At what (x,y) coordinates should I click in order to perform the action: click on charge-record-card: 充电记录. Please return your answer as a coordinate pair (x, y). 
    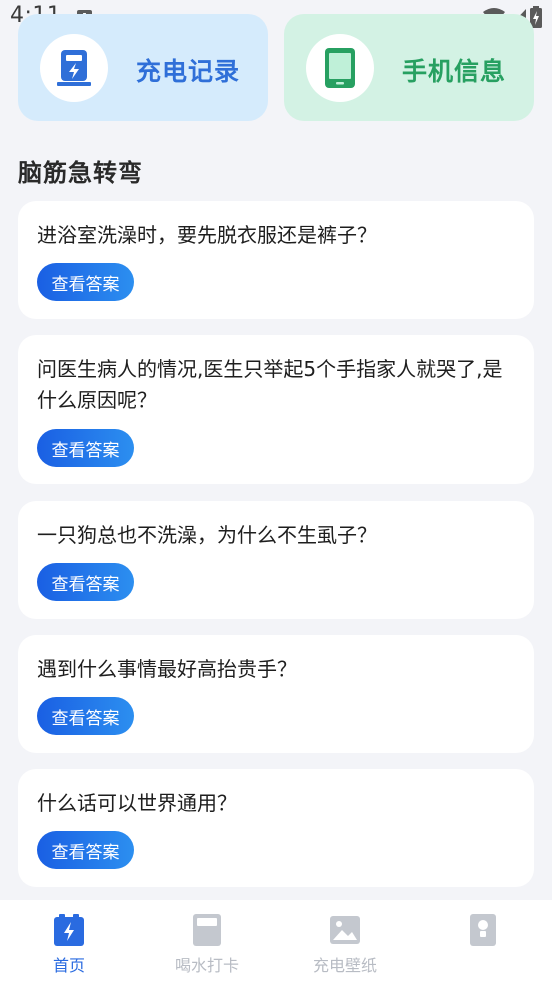
    Looking at the image, I should click on (143, 67).